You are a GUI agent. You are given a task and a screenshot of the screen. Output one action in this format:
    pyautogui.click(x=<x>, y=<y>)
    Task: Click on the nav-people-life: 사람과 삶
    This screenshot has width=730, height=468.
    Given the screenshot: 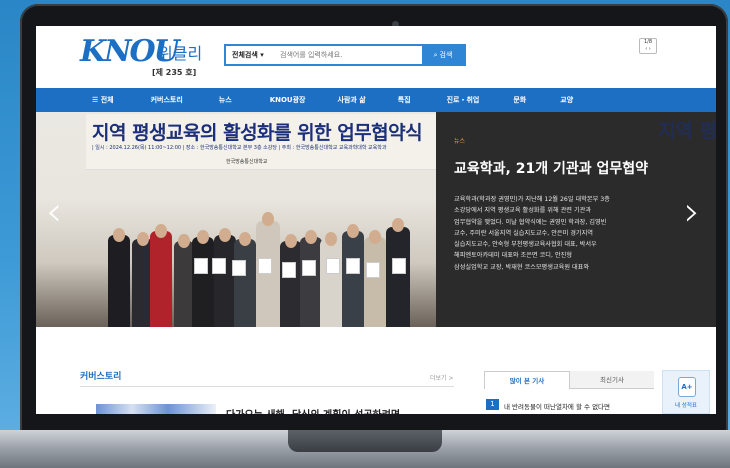 What is the action you would take?
    pyautogui.click(x=352, y=100)
    